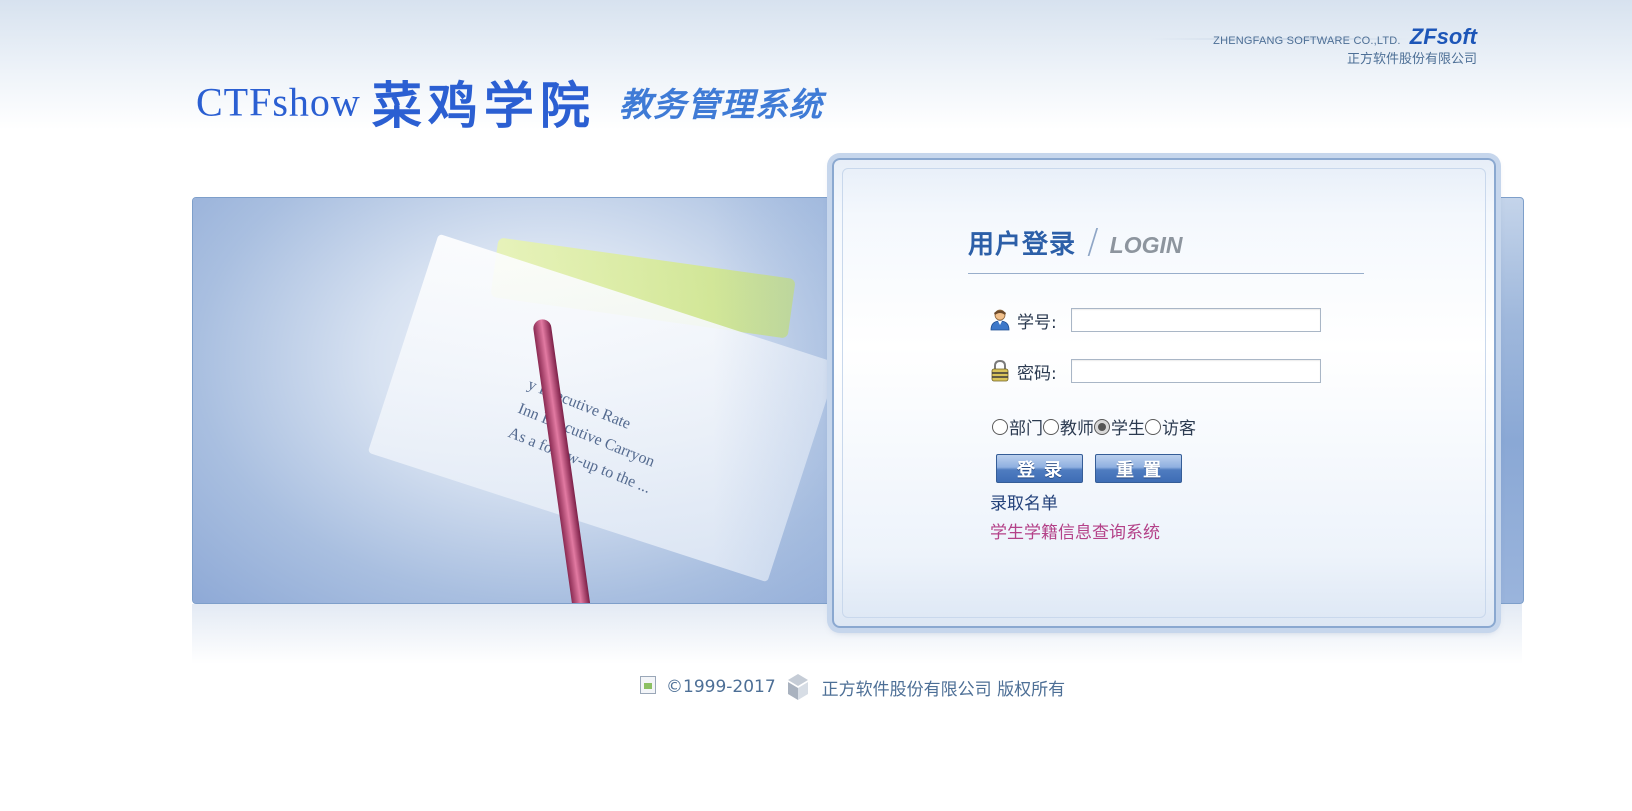  Describe the element at coordinates (1022, 245) in the screenshot. I see `login-title-chinese: 用户登录` at that location.